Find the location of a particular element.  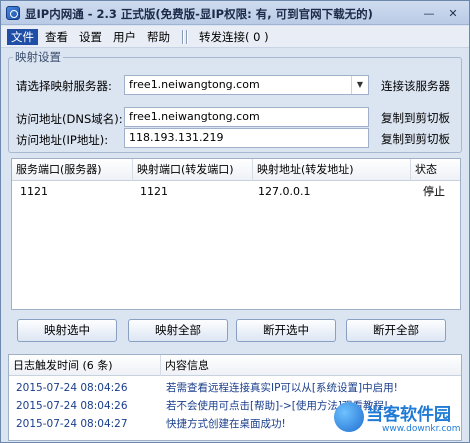

map-all-button: 映射全部 is located at coordinates (178, 330).